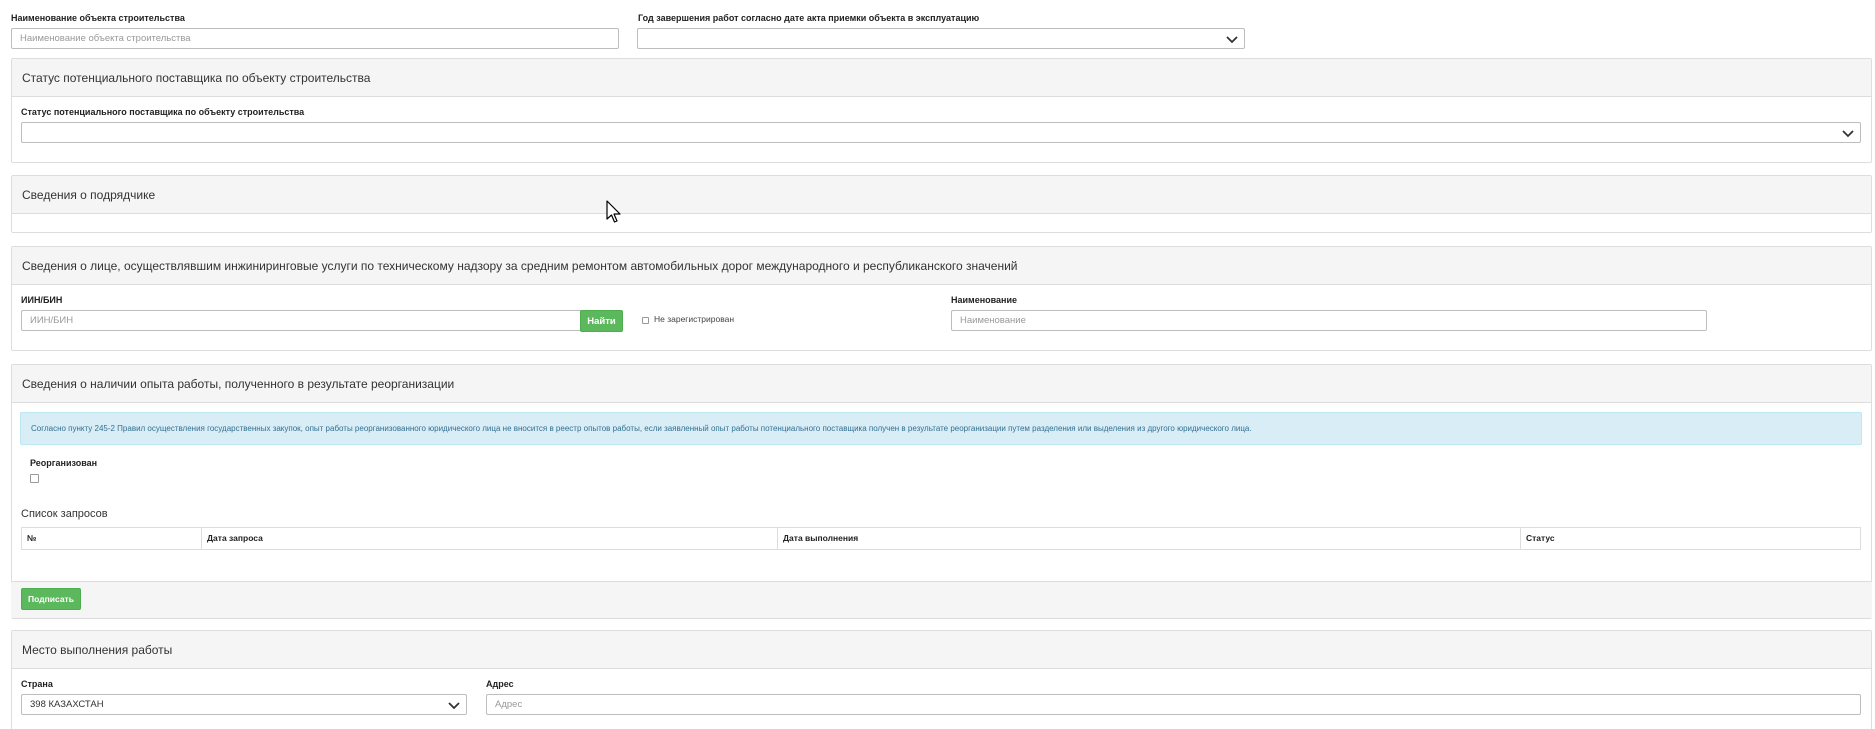 The height and width of the screenshot is (729, 1875). I want to click on find-button: Найти, so click(601, 321).